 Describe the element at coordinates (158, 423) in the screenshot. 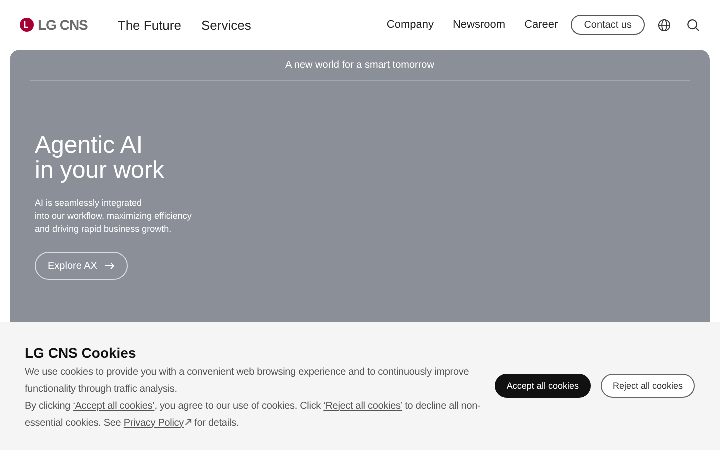

I see `privacy-policy-link: Privacy Policy` at that location.